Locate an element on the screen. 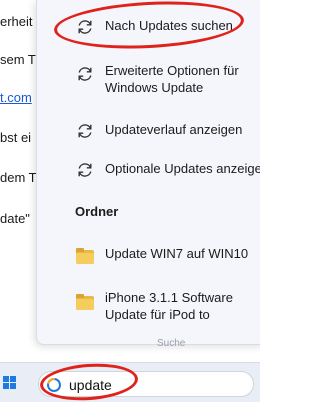 This screenshot has height=402, width=320. taskbar is located at coordinates (130, 382).